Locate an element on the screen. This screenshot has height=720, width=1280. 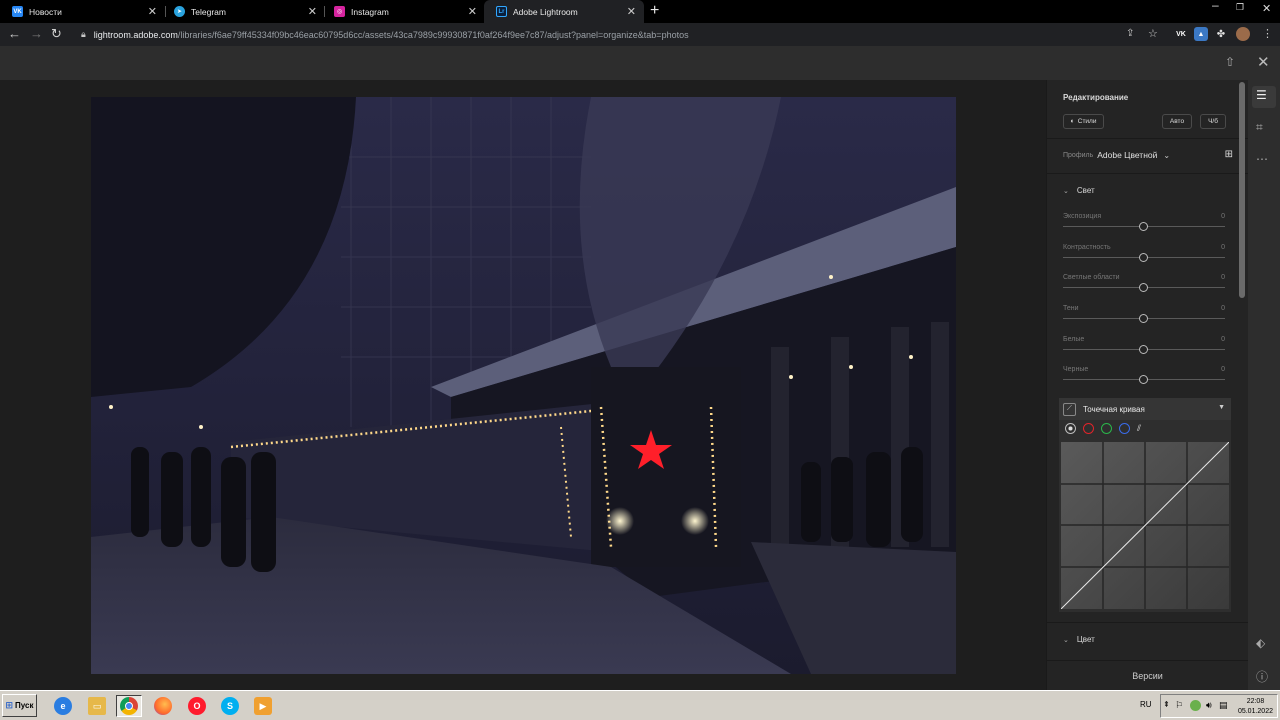
section-color-header: ⌄ Цвет is located at coordinates (1079, 639).